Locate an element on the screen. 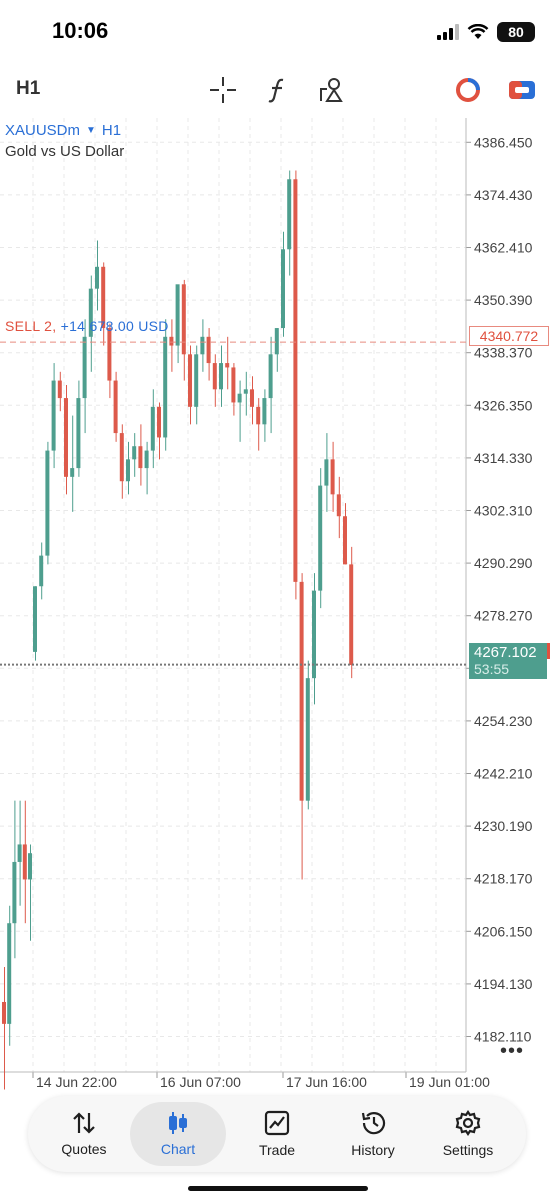 This screenshot has width=555, height=1200. tab-history: History is located at coordinates (373, 1134).